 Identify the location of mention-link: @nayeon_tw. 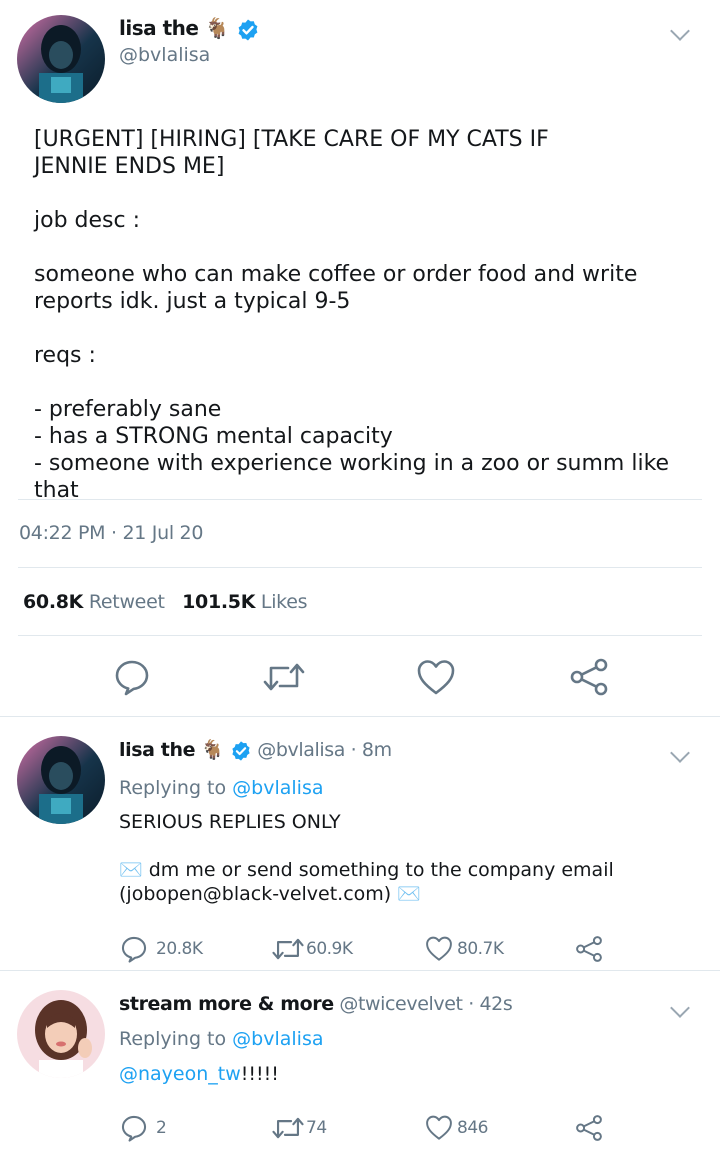
(180, 1074).